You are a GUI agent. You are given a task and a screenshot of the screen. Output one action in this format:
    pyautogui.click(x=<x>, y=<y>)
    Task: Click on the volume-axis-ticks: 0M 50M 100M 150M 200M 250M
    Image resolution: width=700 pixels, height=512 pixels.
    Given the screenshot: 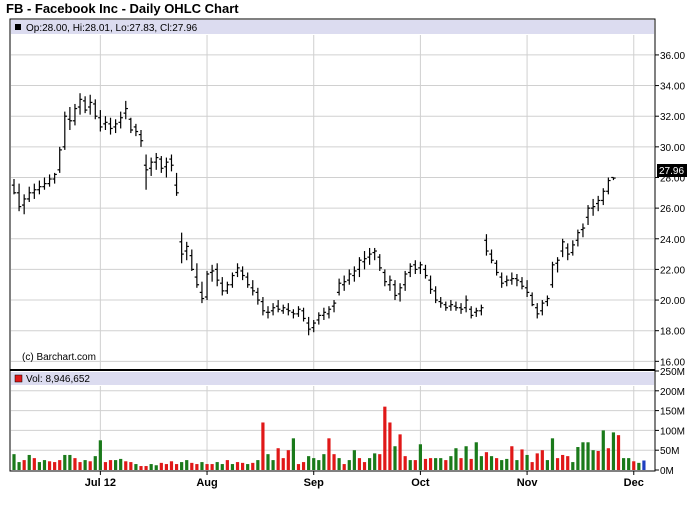 What is the action you would take?
    pyautogui.click(x=670, y=422)
    